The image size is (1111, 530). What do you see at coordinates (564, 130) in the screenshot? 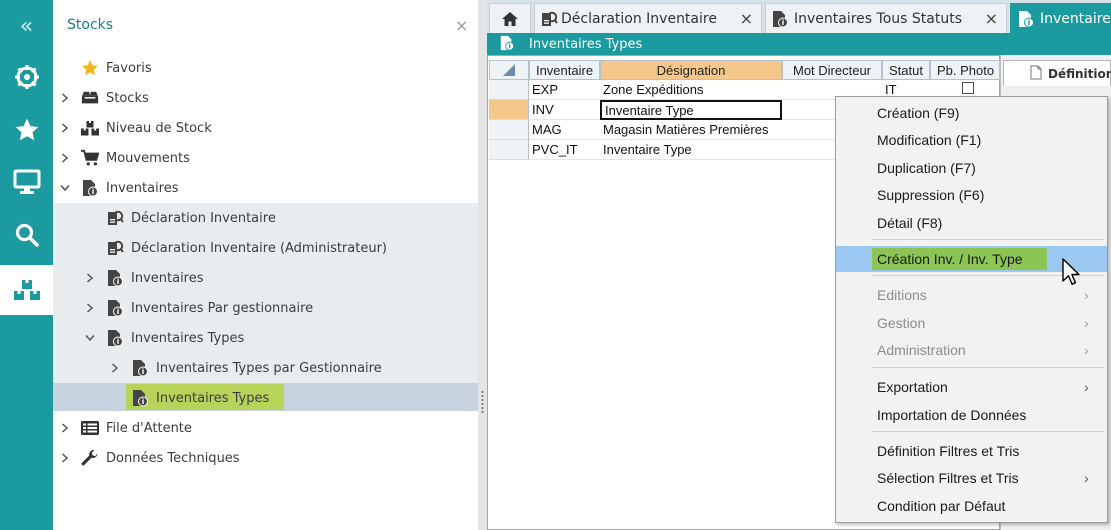
I see `cell-inventaire: MAG` at bounding box center [564, 130].